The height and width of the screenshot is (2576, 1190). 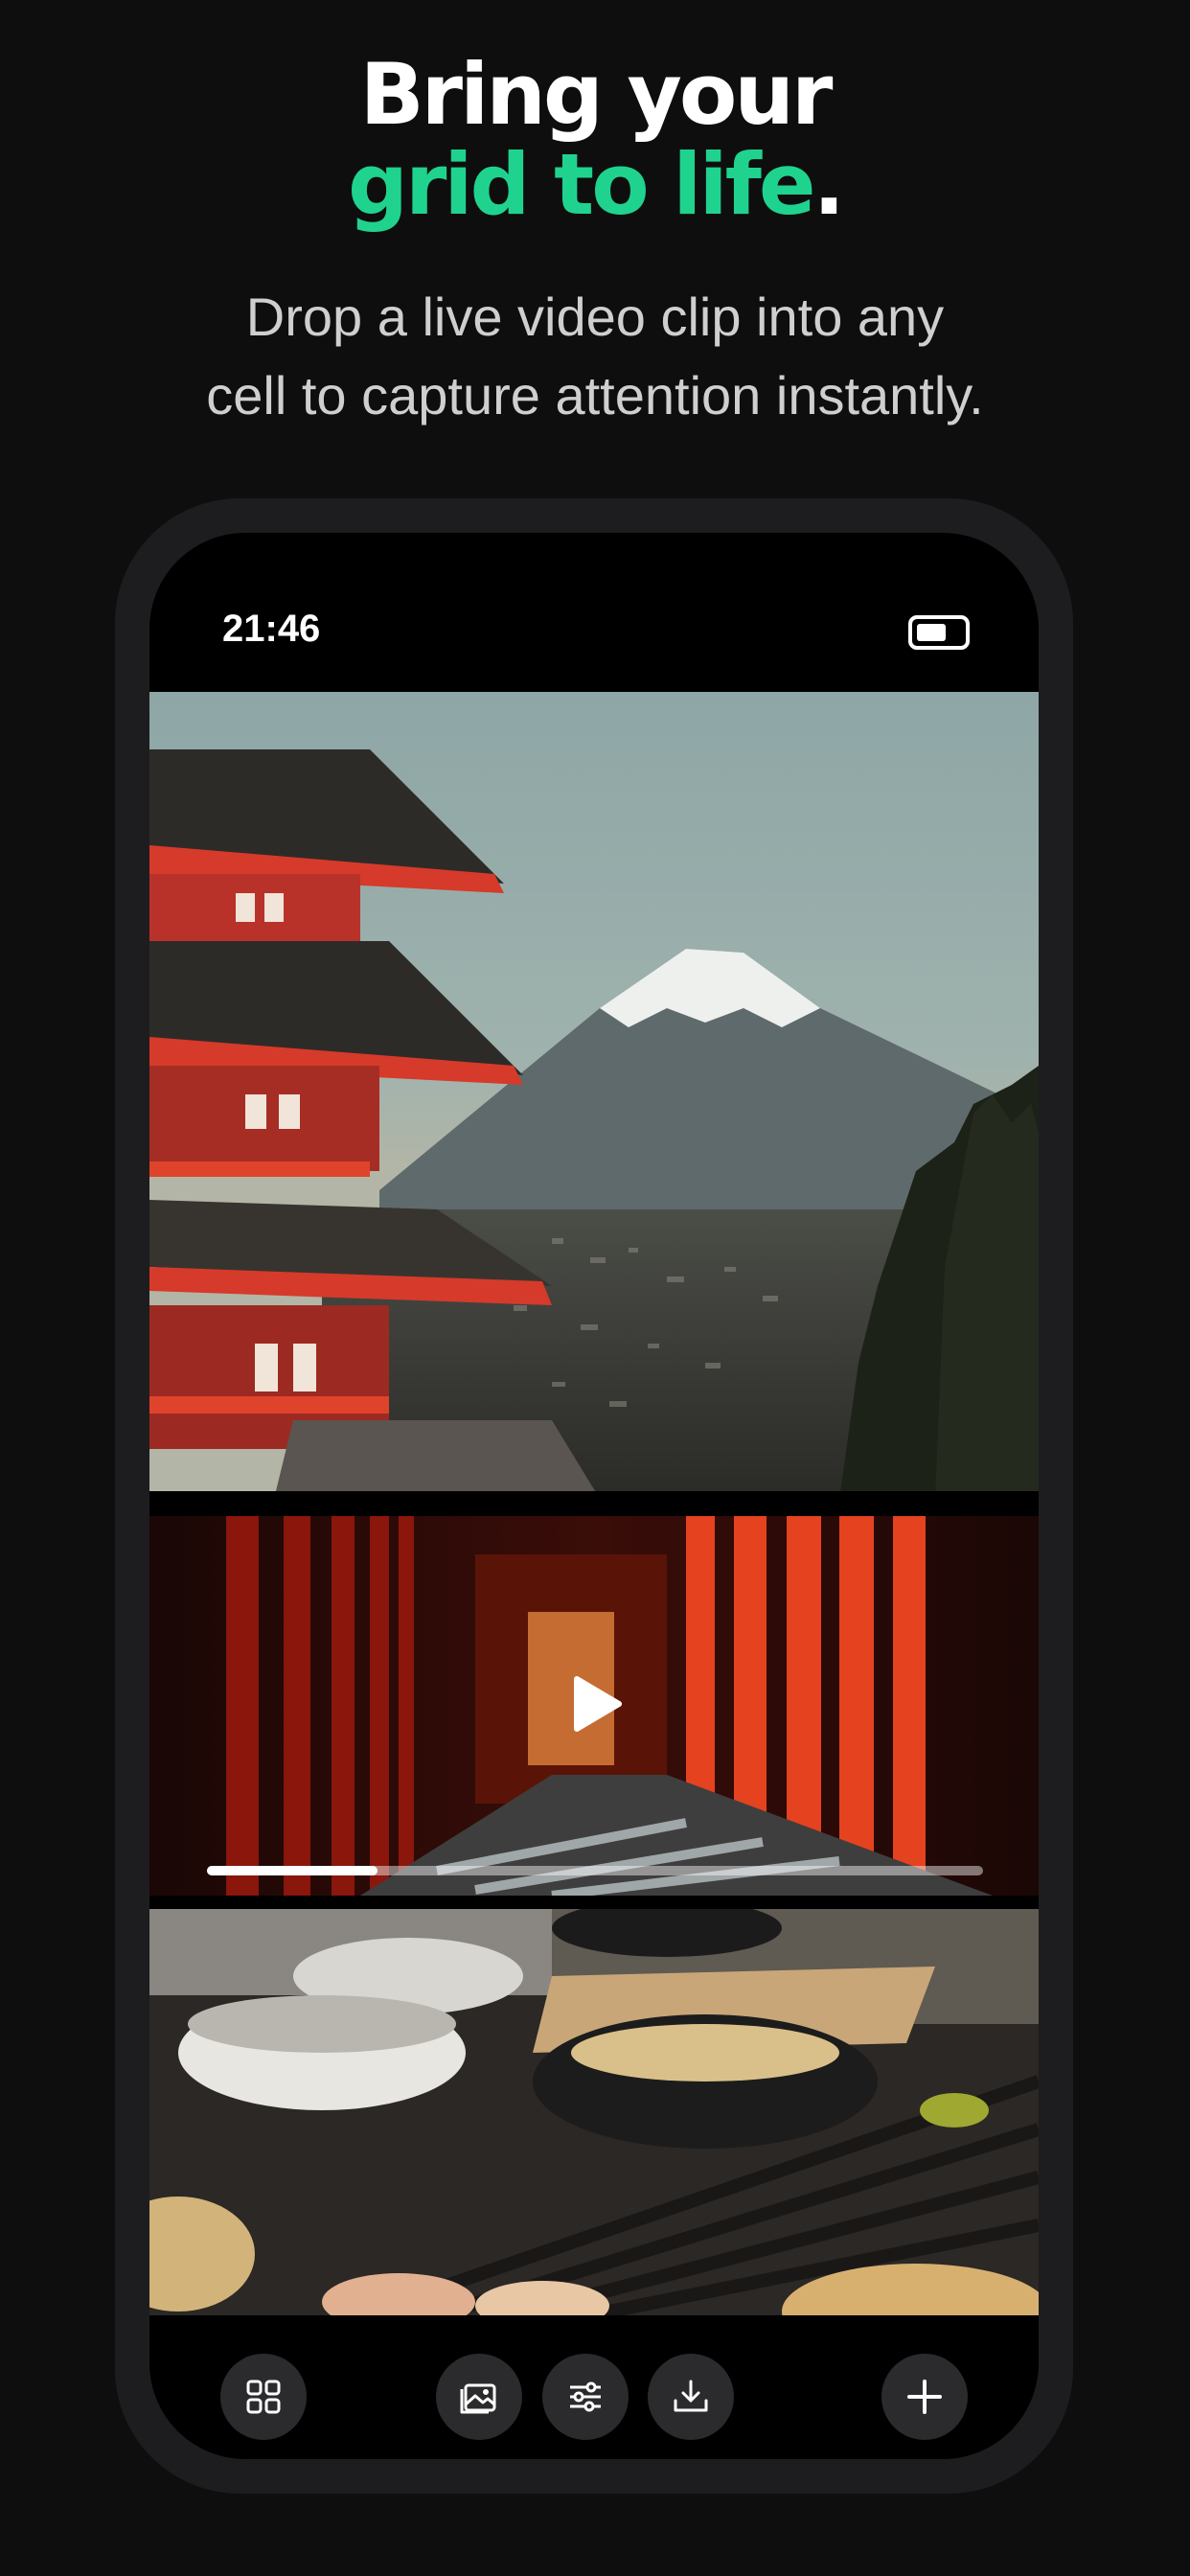 I want to click on adjustments-button, so click(x=586, y=2397).